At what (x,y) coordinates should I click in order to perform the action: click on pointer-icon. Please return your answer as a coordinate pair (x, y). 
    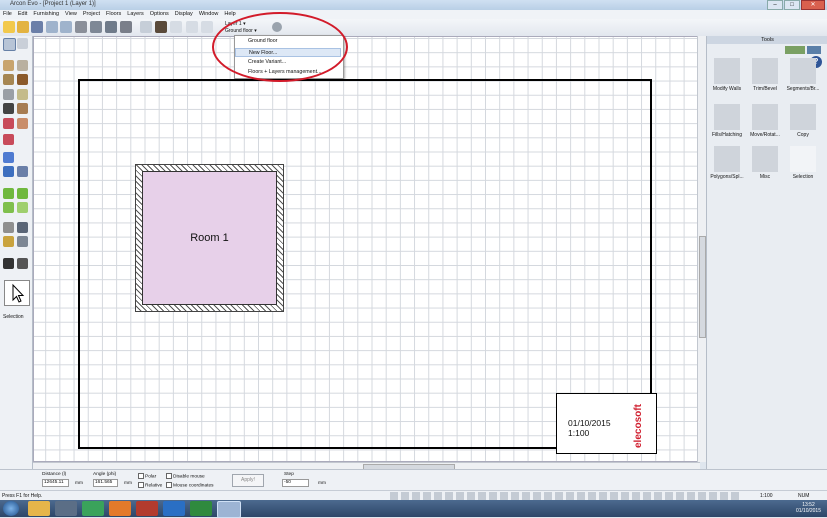
    Looking at the image, I should click on (9, 44).